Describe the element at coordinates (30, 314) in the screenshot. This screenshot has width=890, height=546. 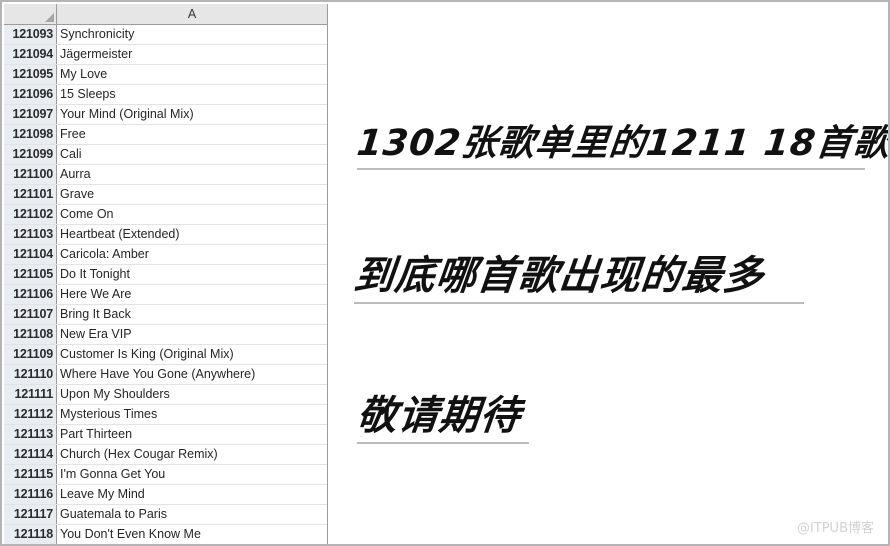
I see `row-header: 121107` at that location.